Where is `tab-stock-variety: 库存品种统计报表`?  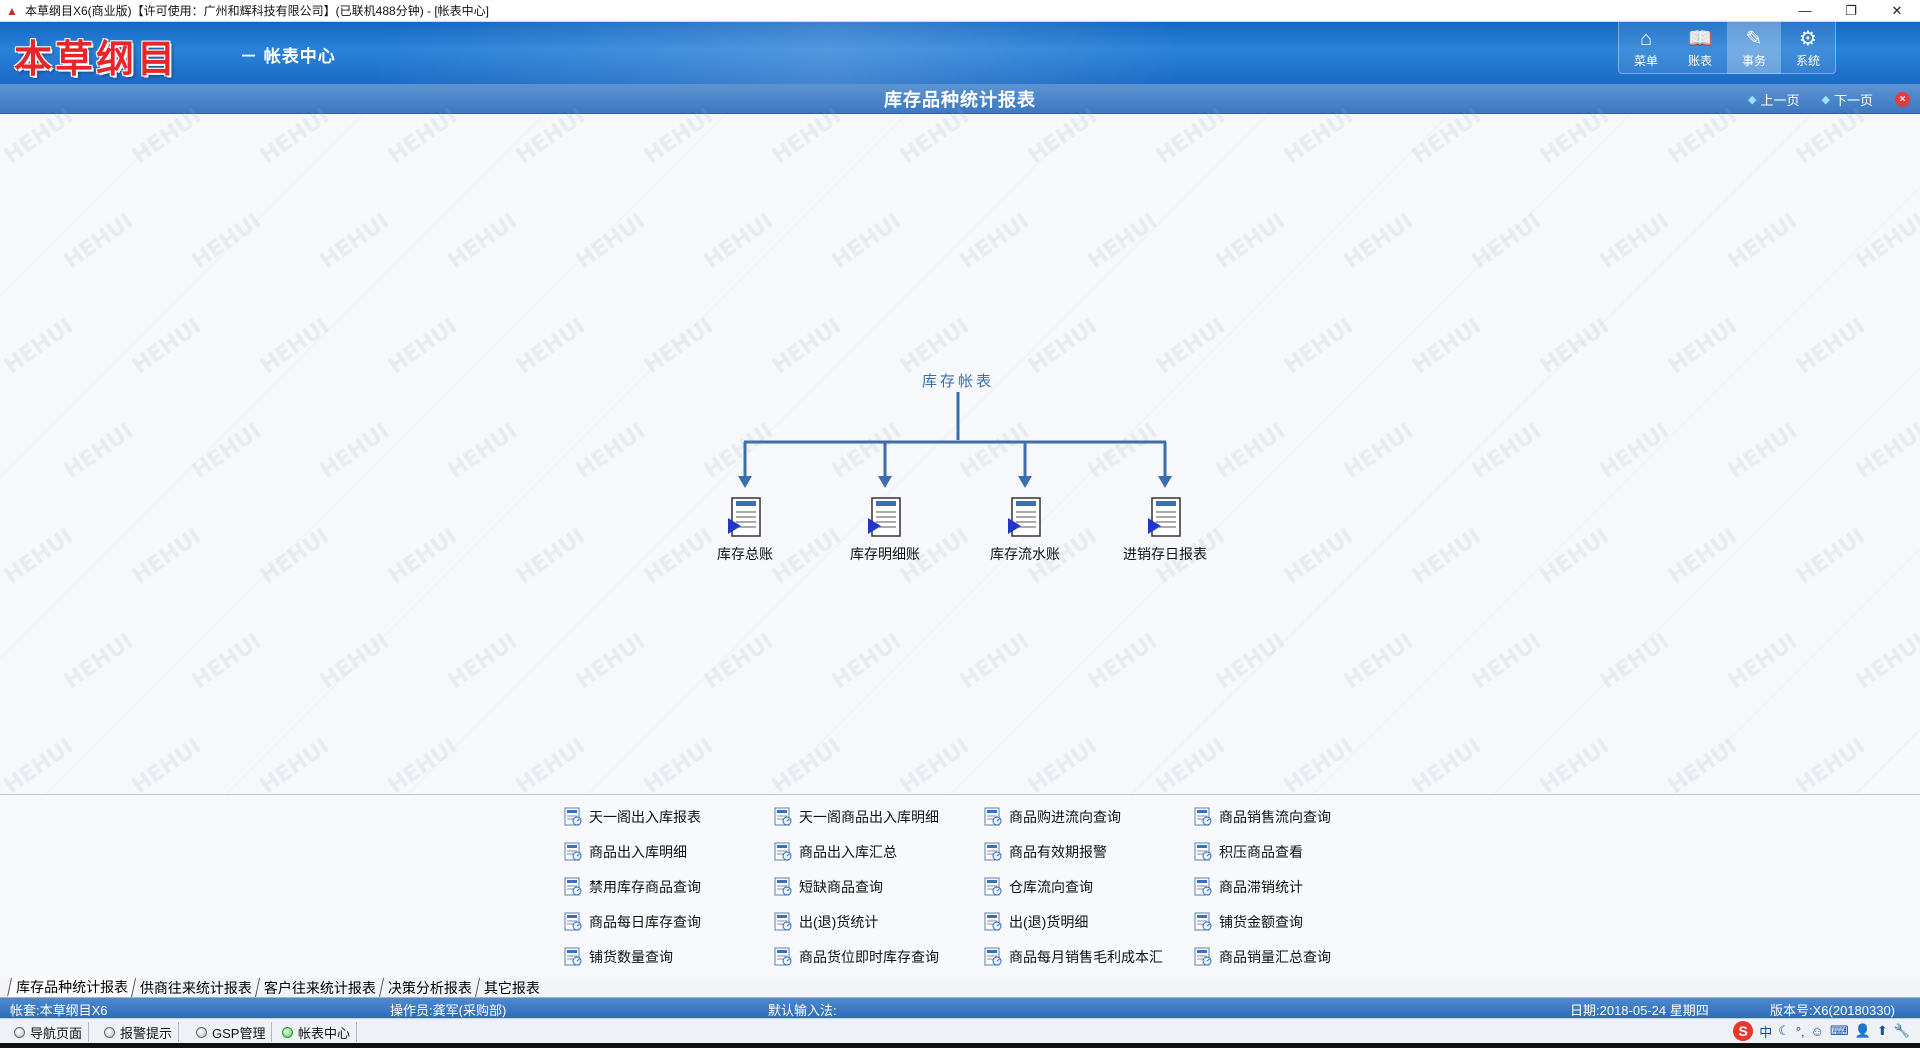
tab-stock-variety: 库存品种统计报表 is located at coordinates (71, 987).